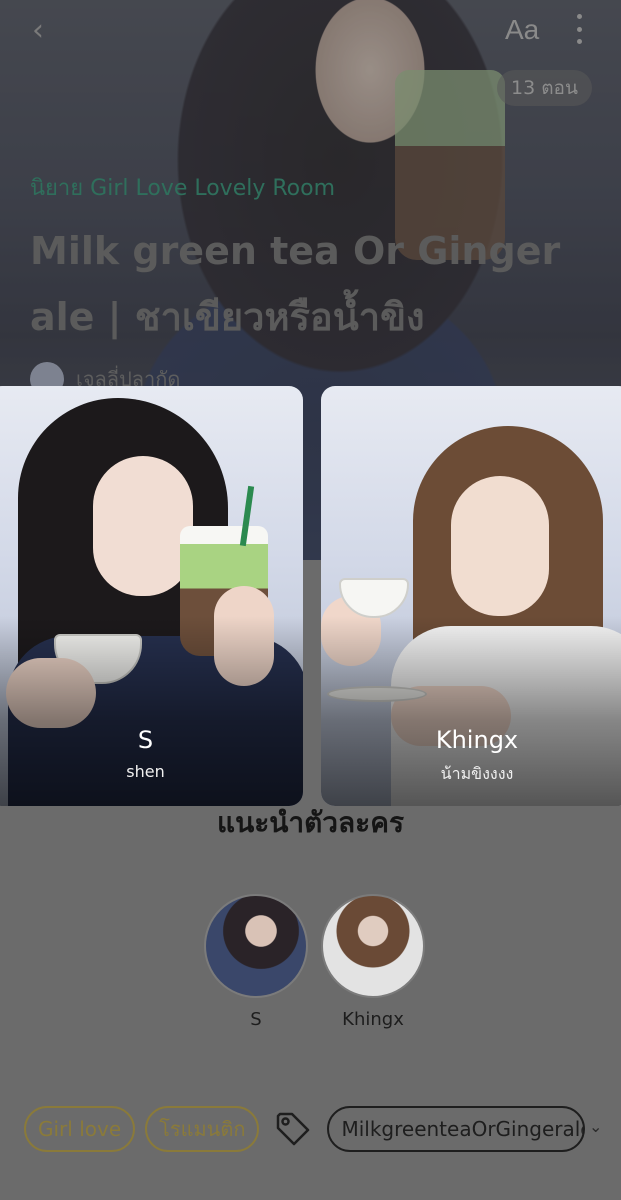 Image resolution: width=621 pixels, height=1200 pixels. I want to click on font-size-icon: Aa, so click(522, 30).